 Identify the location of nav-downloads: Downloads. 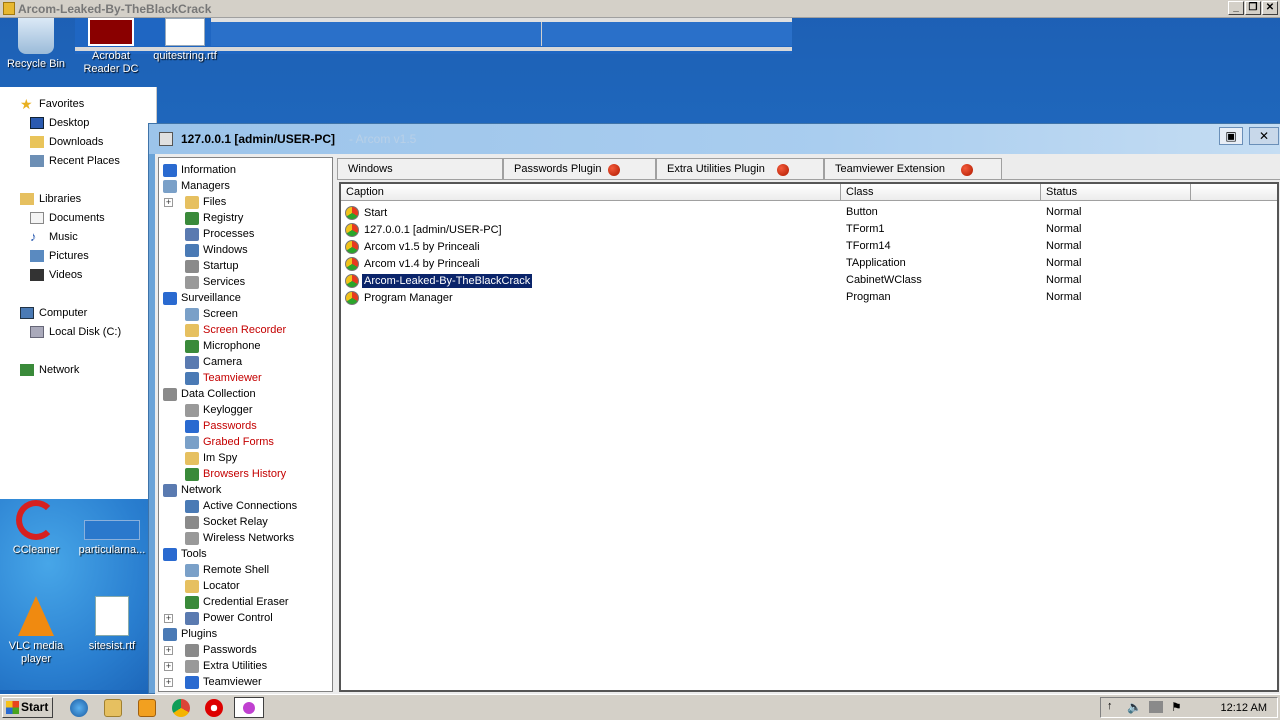
(66, 142).